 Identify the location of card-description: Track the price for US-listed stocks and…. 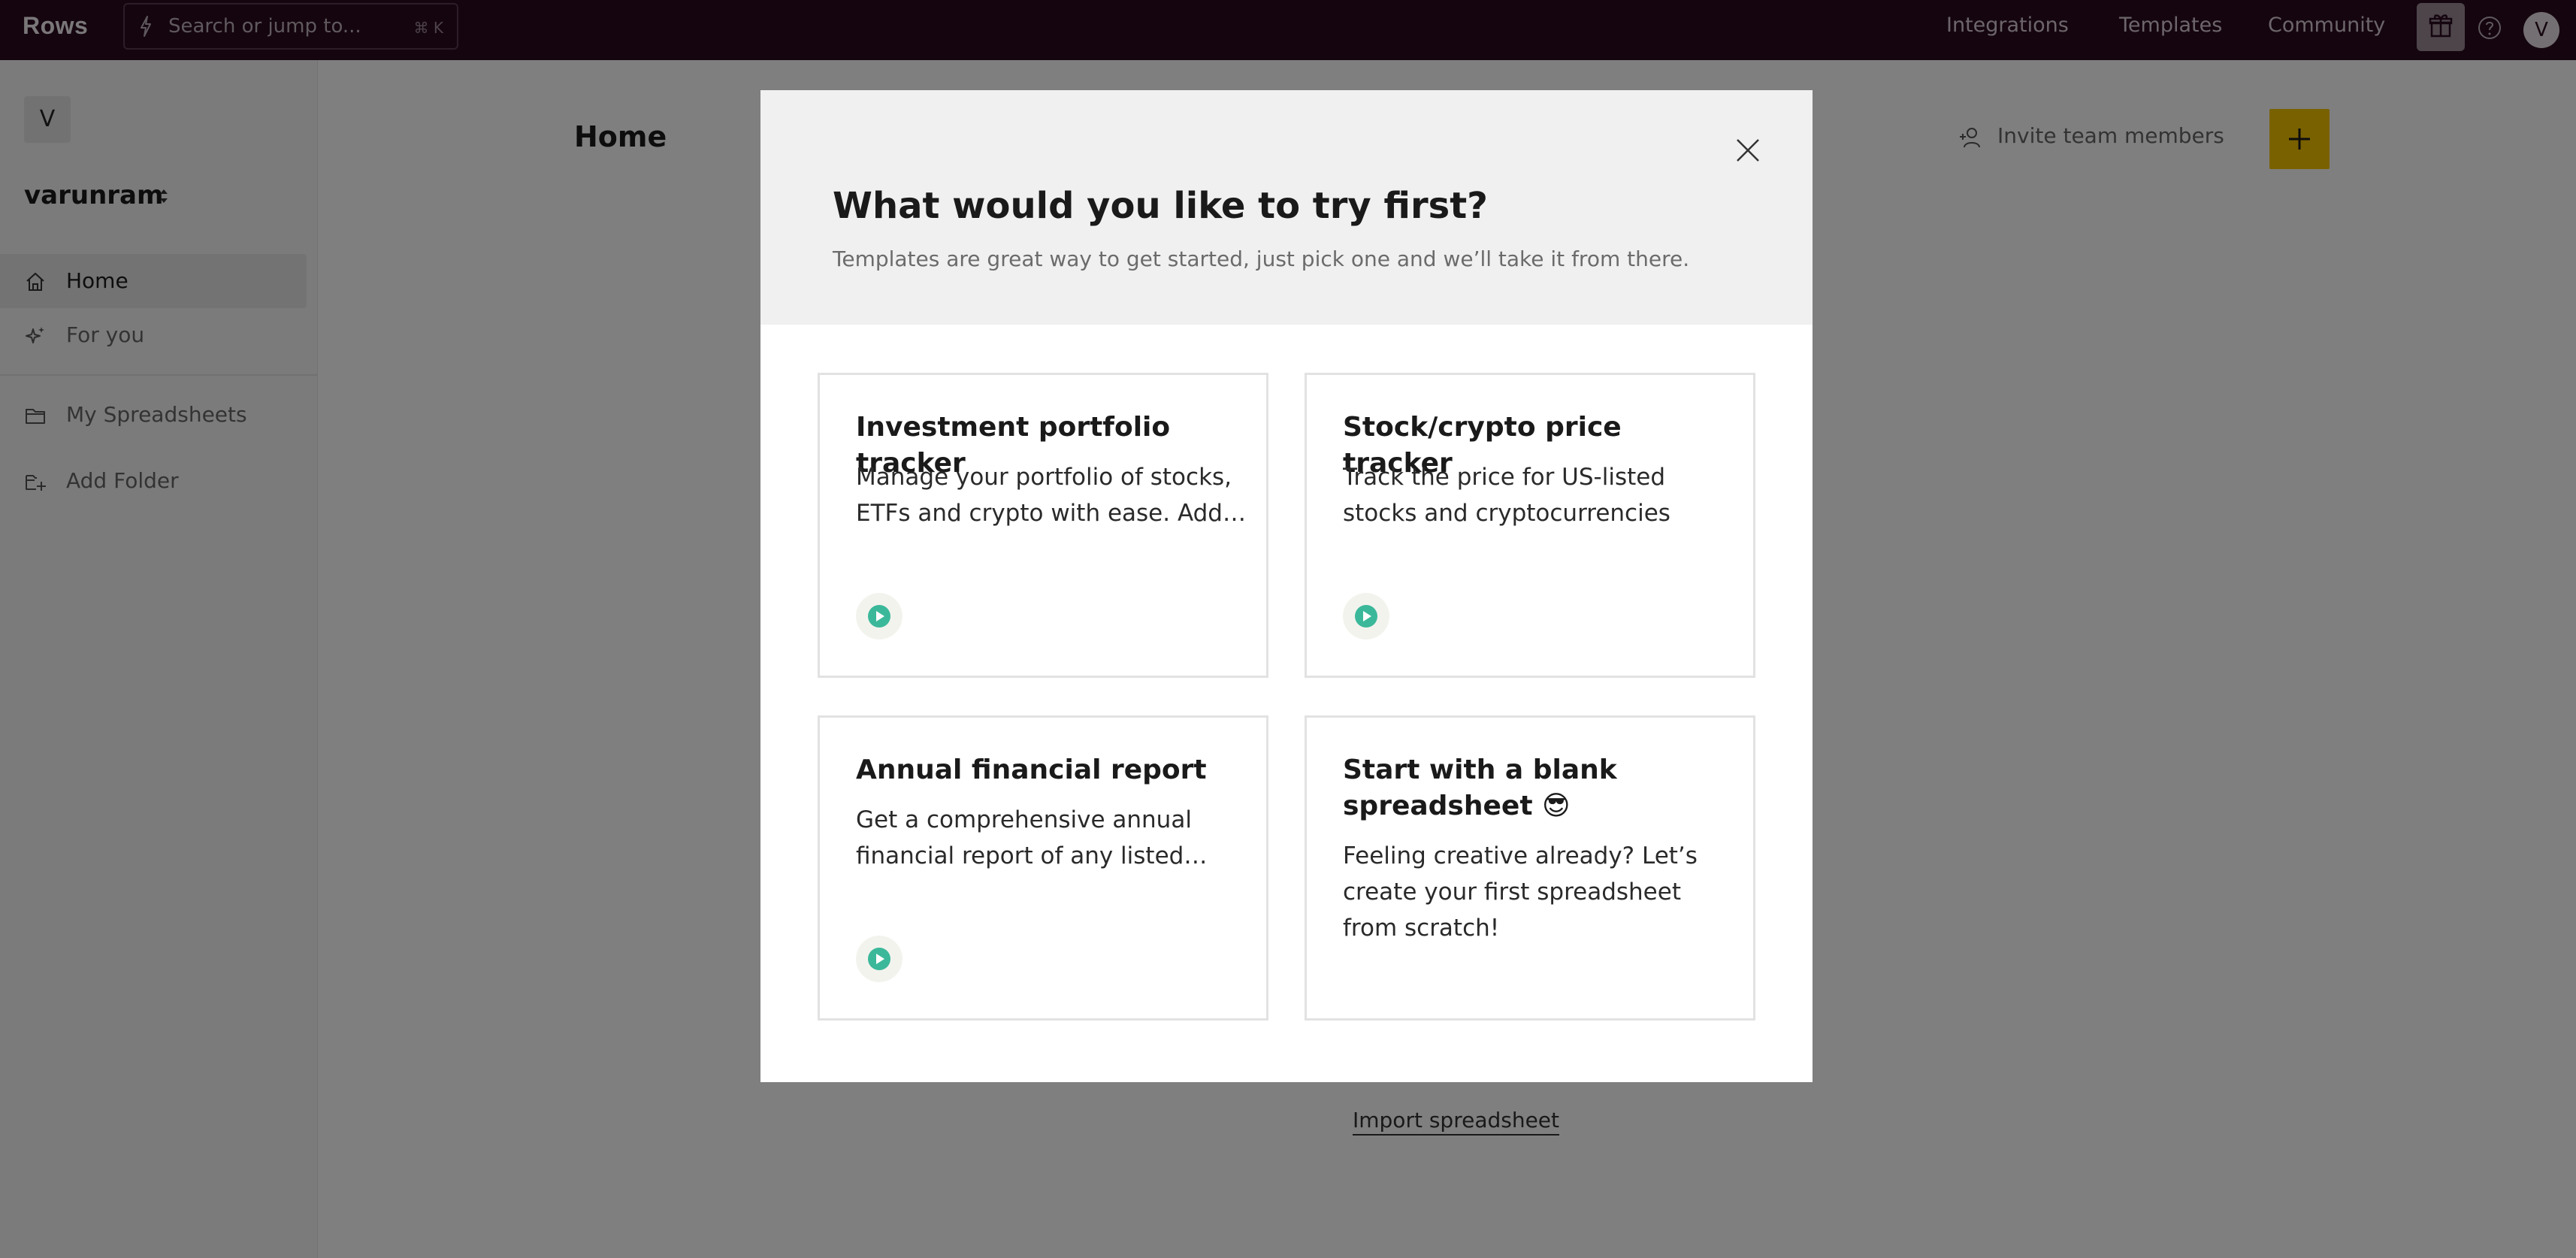
(1506, 495).